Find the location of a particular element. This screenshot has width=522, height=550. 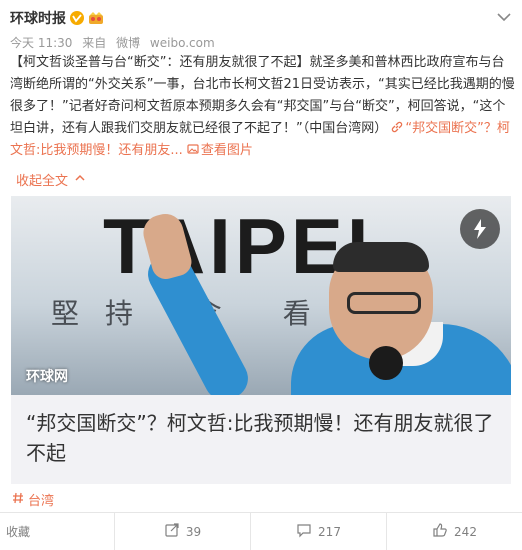

view-image-link: 查看图片 is located at coordinates (220, 150).